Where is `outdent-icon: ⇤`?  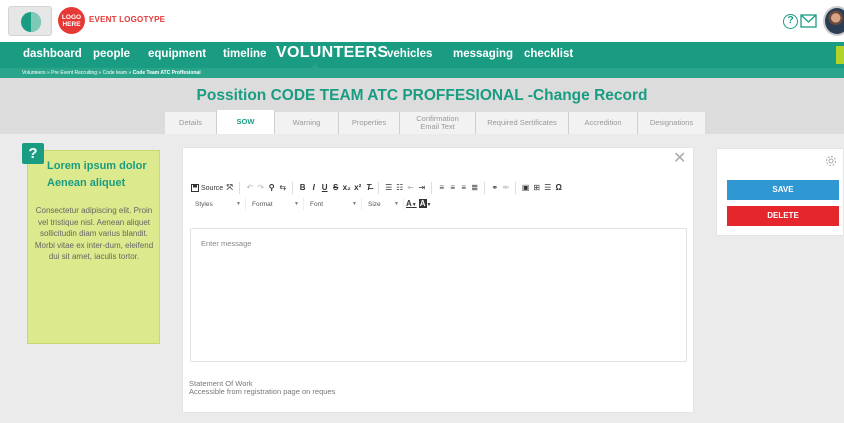
outdent-icon: ⇤ is located at coordinates (410, 188).